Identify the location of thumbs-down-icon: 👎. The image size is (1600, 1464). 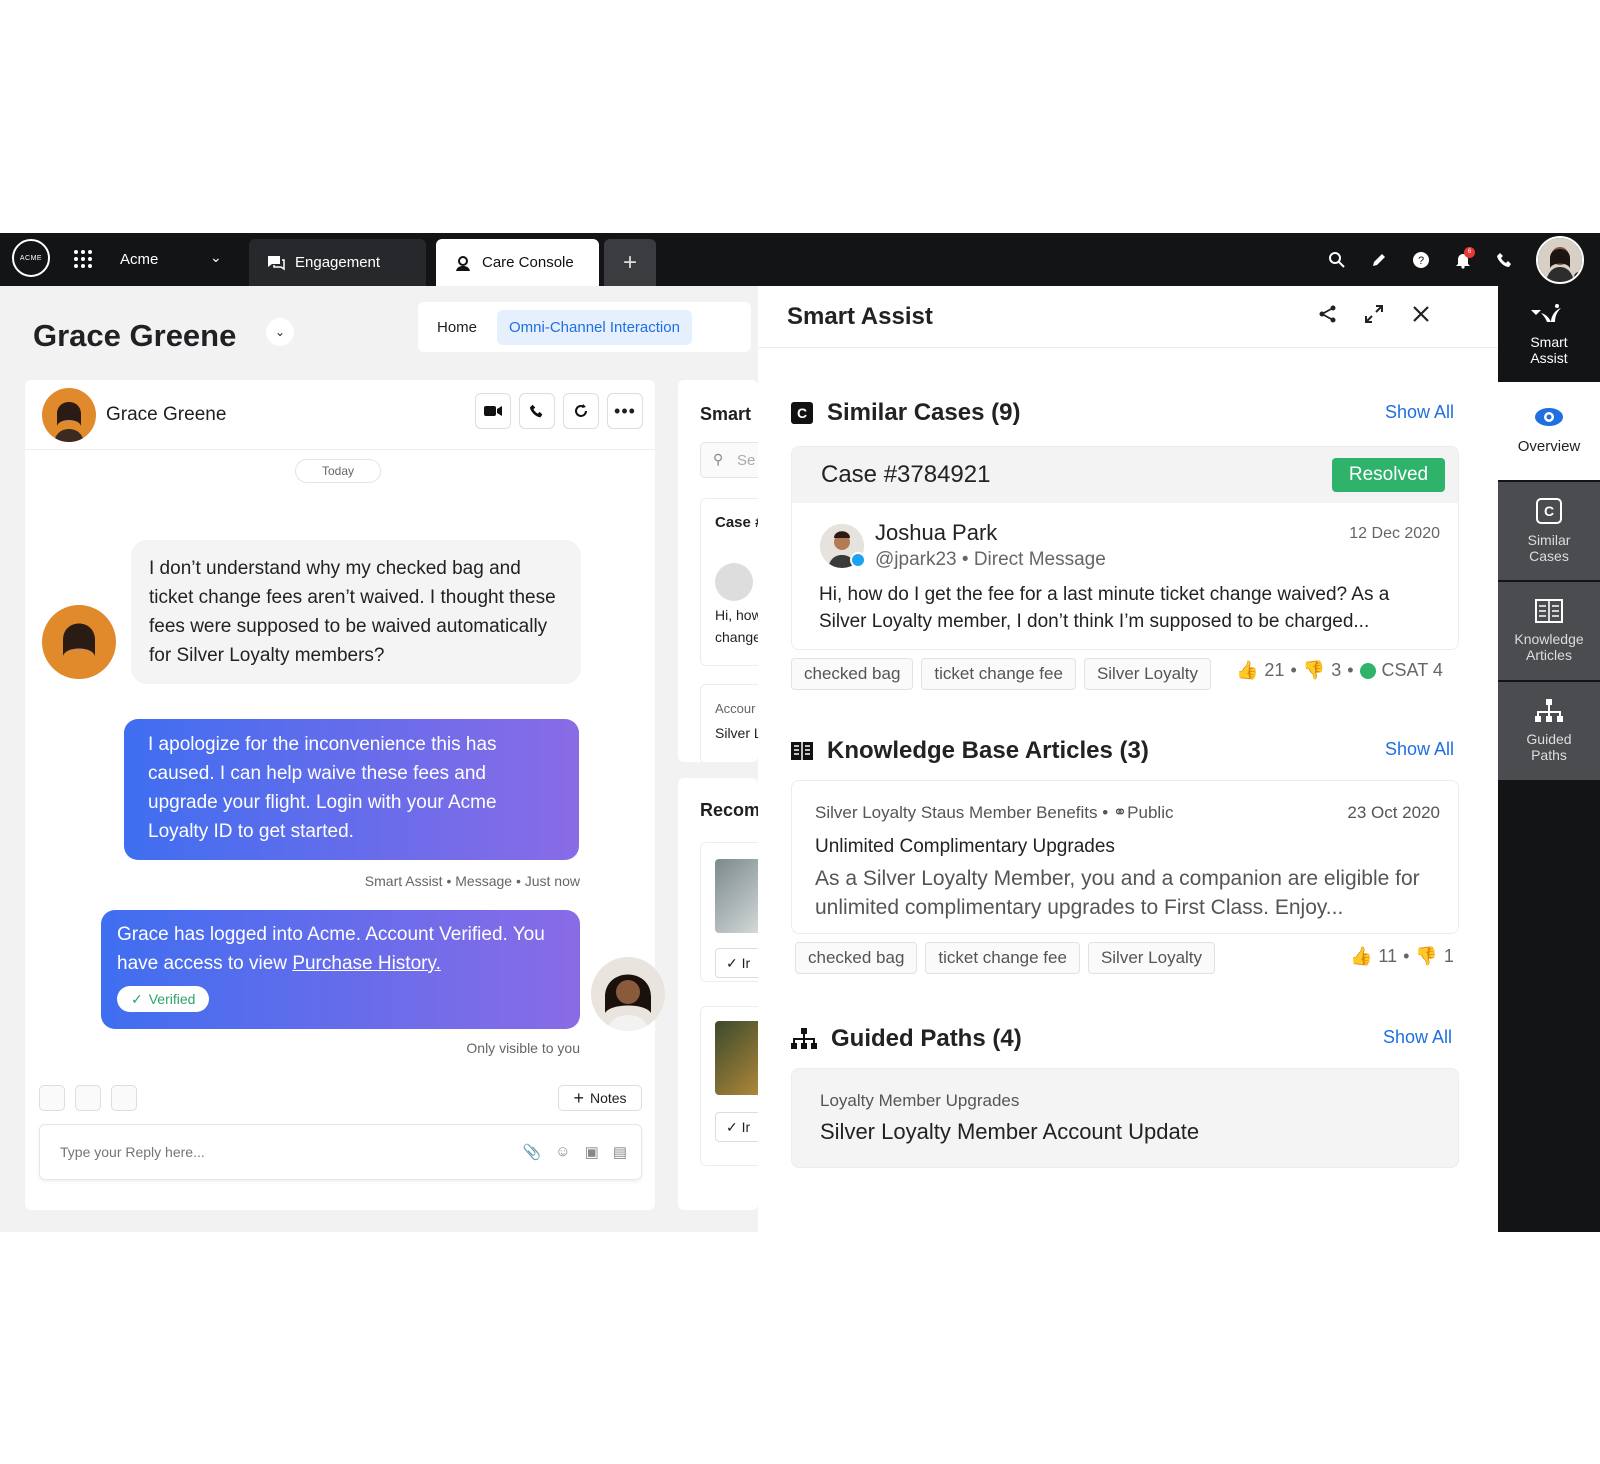
(1314, 670).